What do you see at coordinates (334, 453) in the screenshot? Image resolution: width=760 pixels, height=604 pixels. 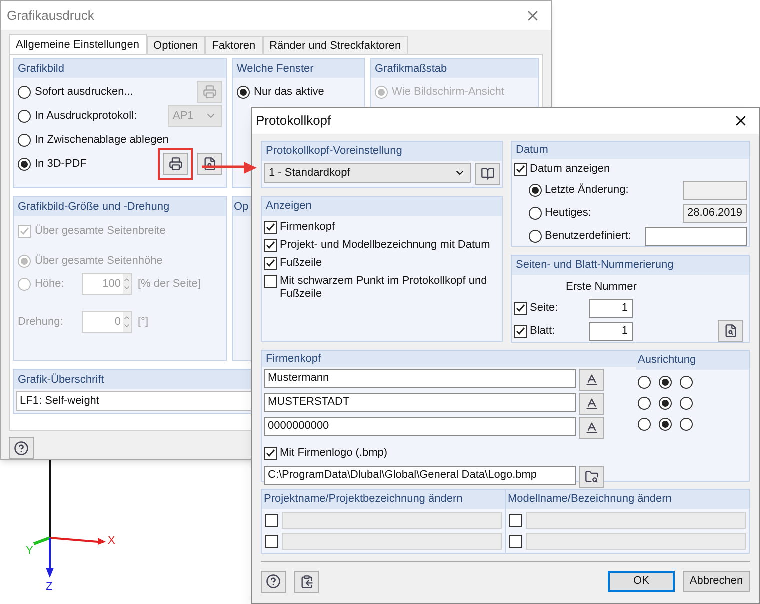 I see `option-label: Mit Firmenlogo (.bmp)` at bounding box center [334, 453].